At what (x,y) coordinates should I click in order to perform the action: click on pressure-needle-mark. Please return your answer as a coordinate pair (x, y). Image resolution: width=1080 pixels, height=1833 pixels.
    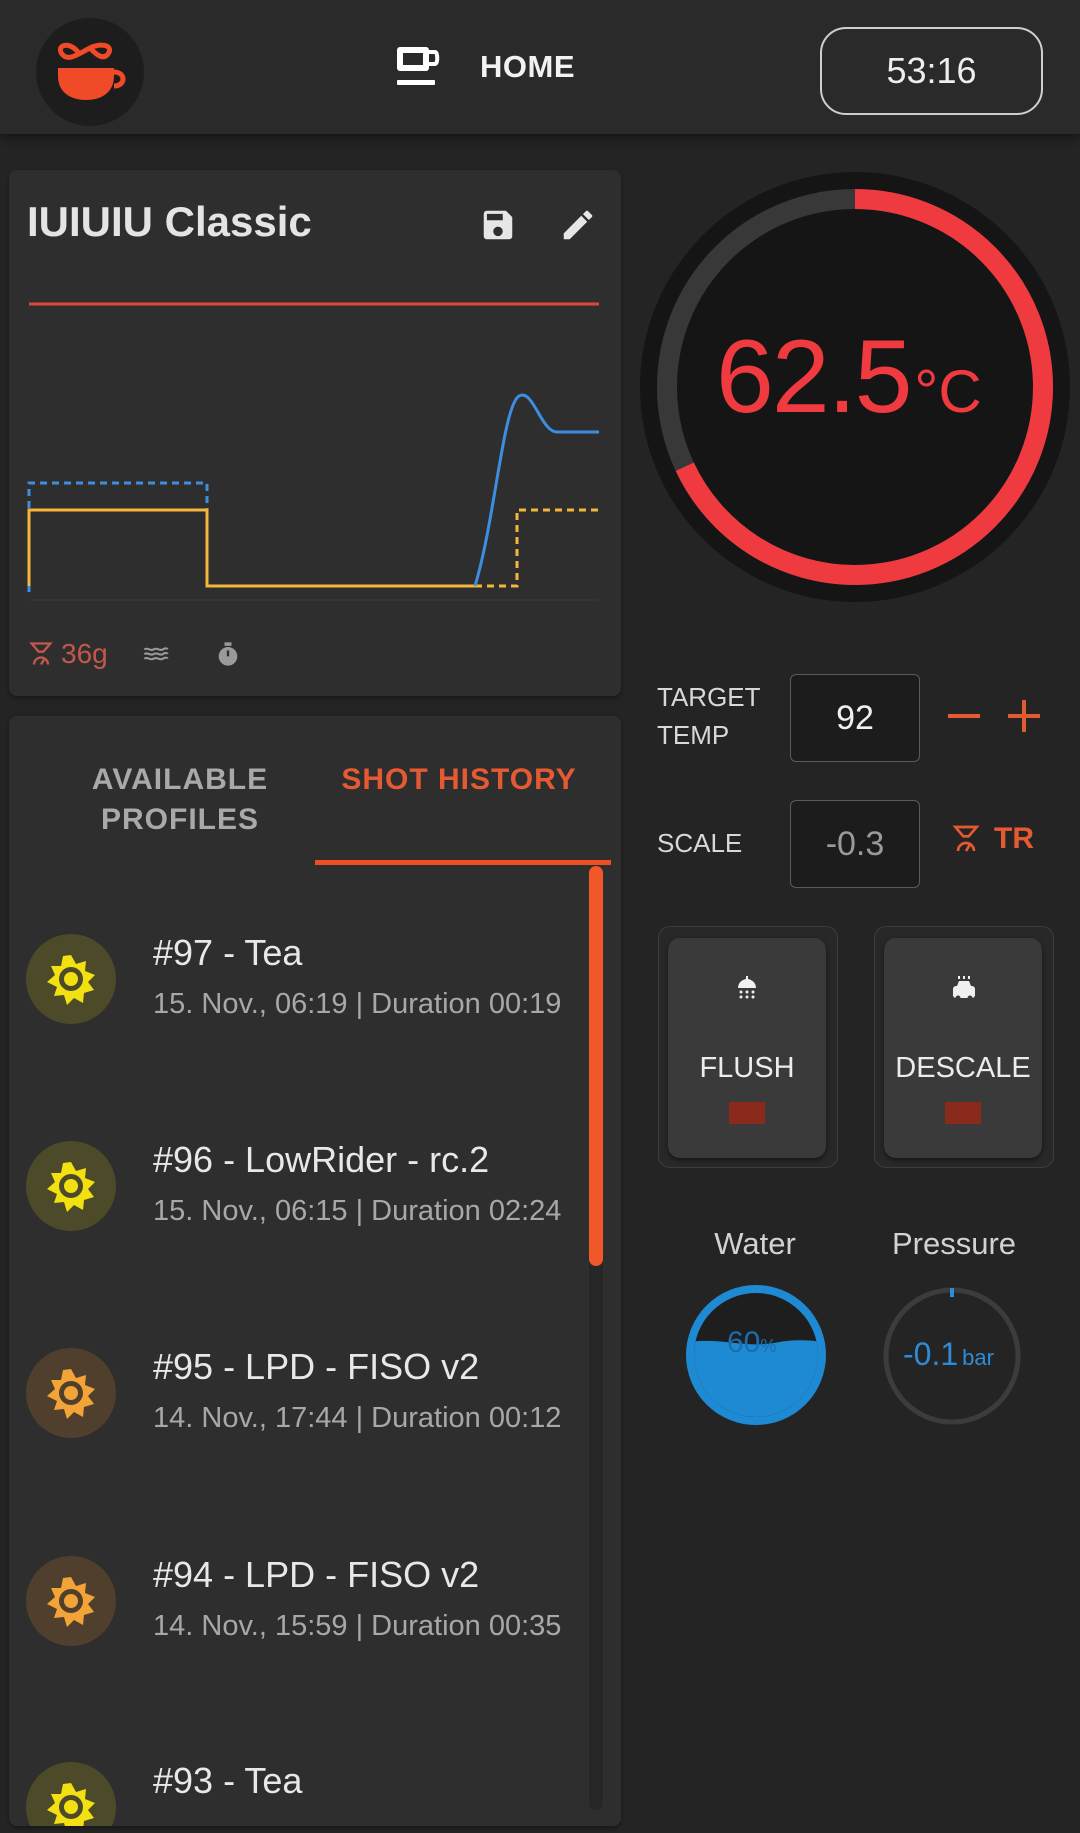
    Looking at the image, I should click on (952, 1292).